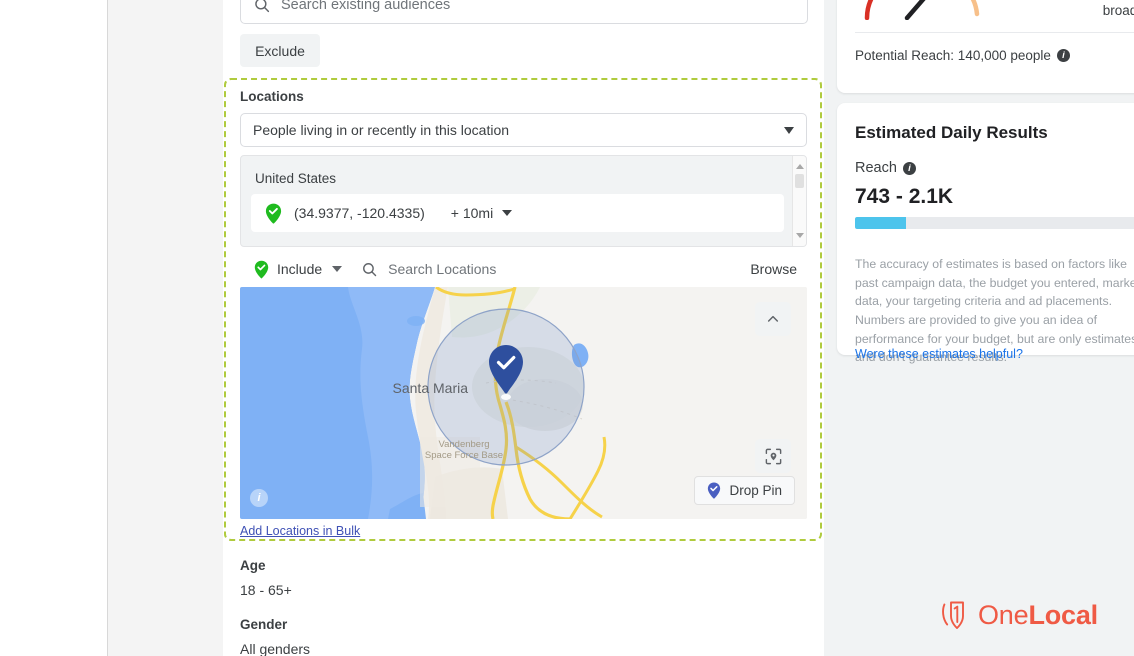 The image size is (1134, 656). I want to click on search-locations-input: Search Locations, so click(442, 269).